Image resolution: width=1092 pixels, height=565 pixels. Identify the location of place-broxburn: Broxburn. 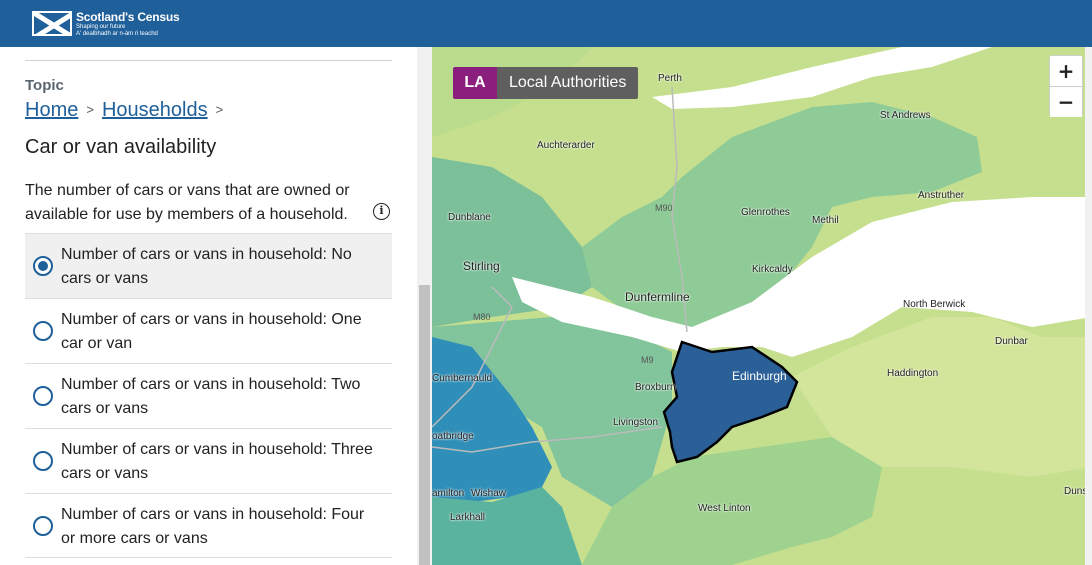
(655, 387).